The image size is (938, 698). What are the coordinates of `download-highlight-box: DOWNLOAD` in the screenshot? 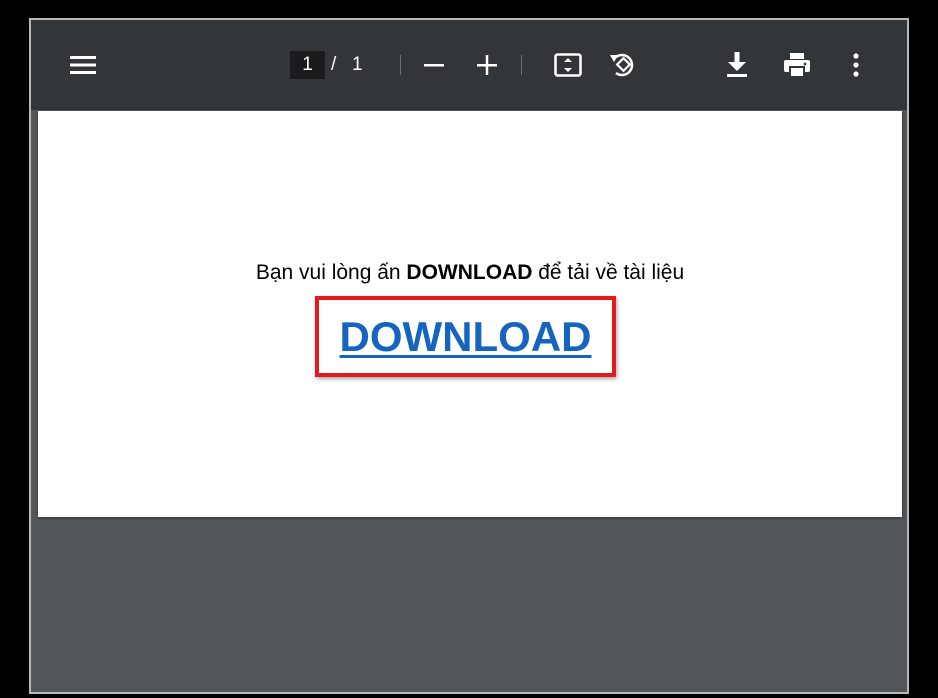 It's located at (465, 336).